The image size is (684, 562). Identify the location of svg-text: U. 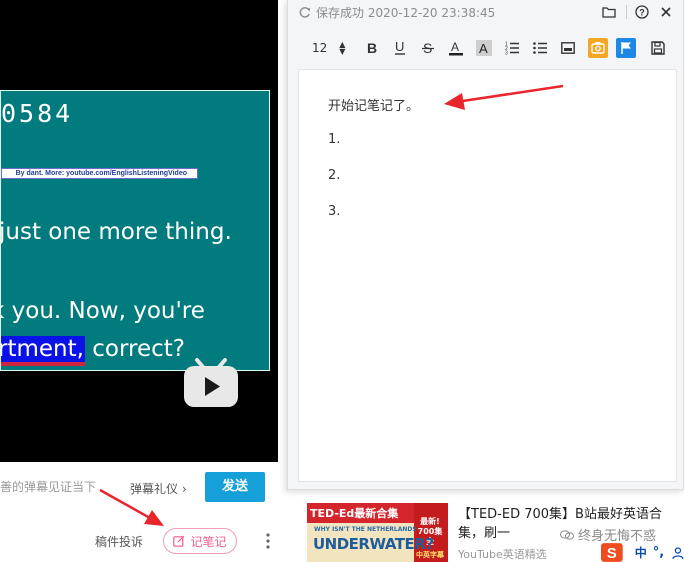
(399, 47).